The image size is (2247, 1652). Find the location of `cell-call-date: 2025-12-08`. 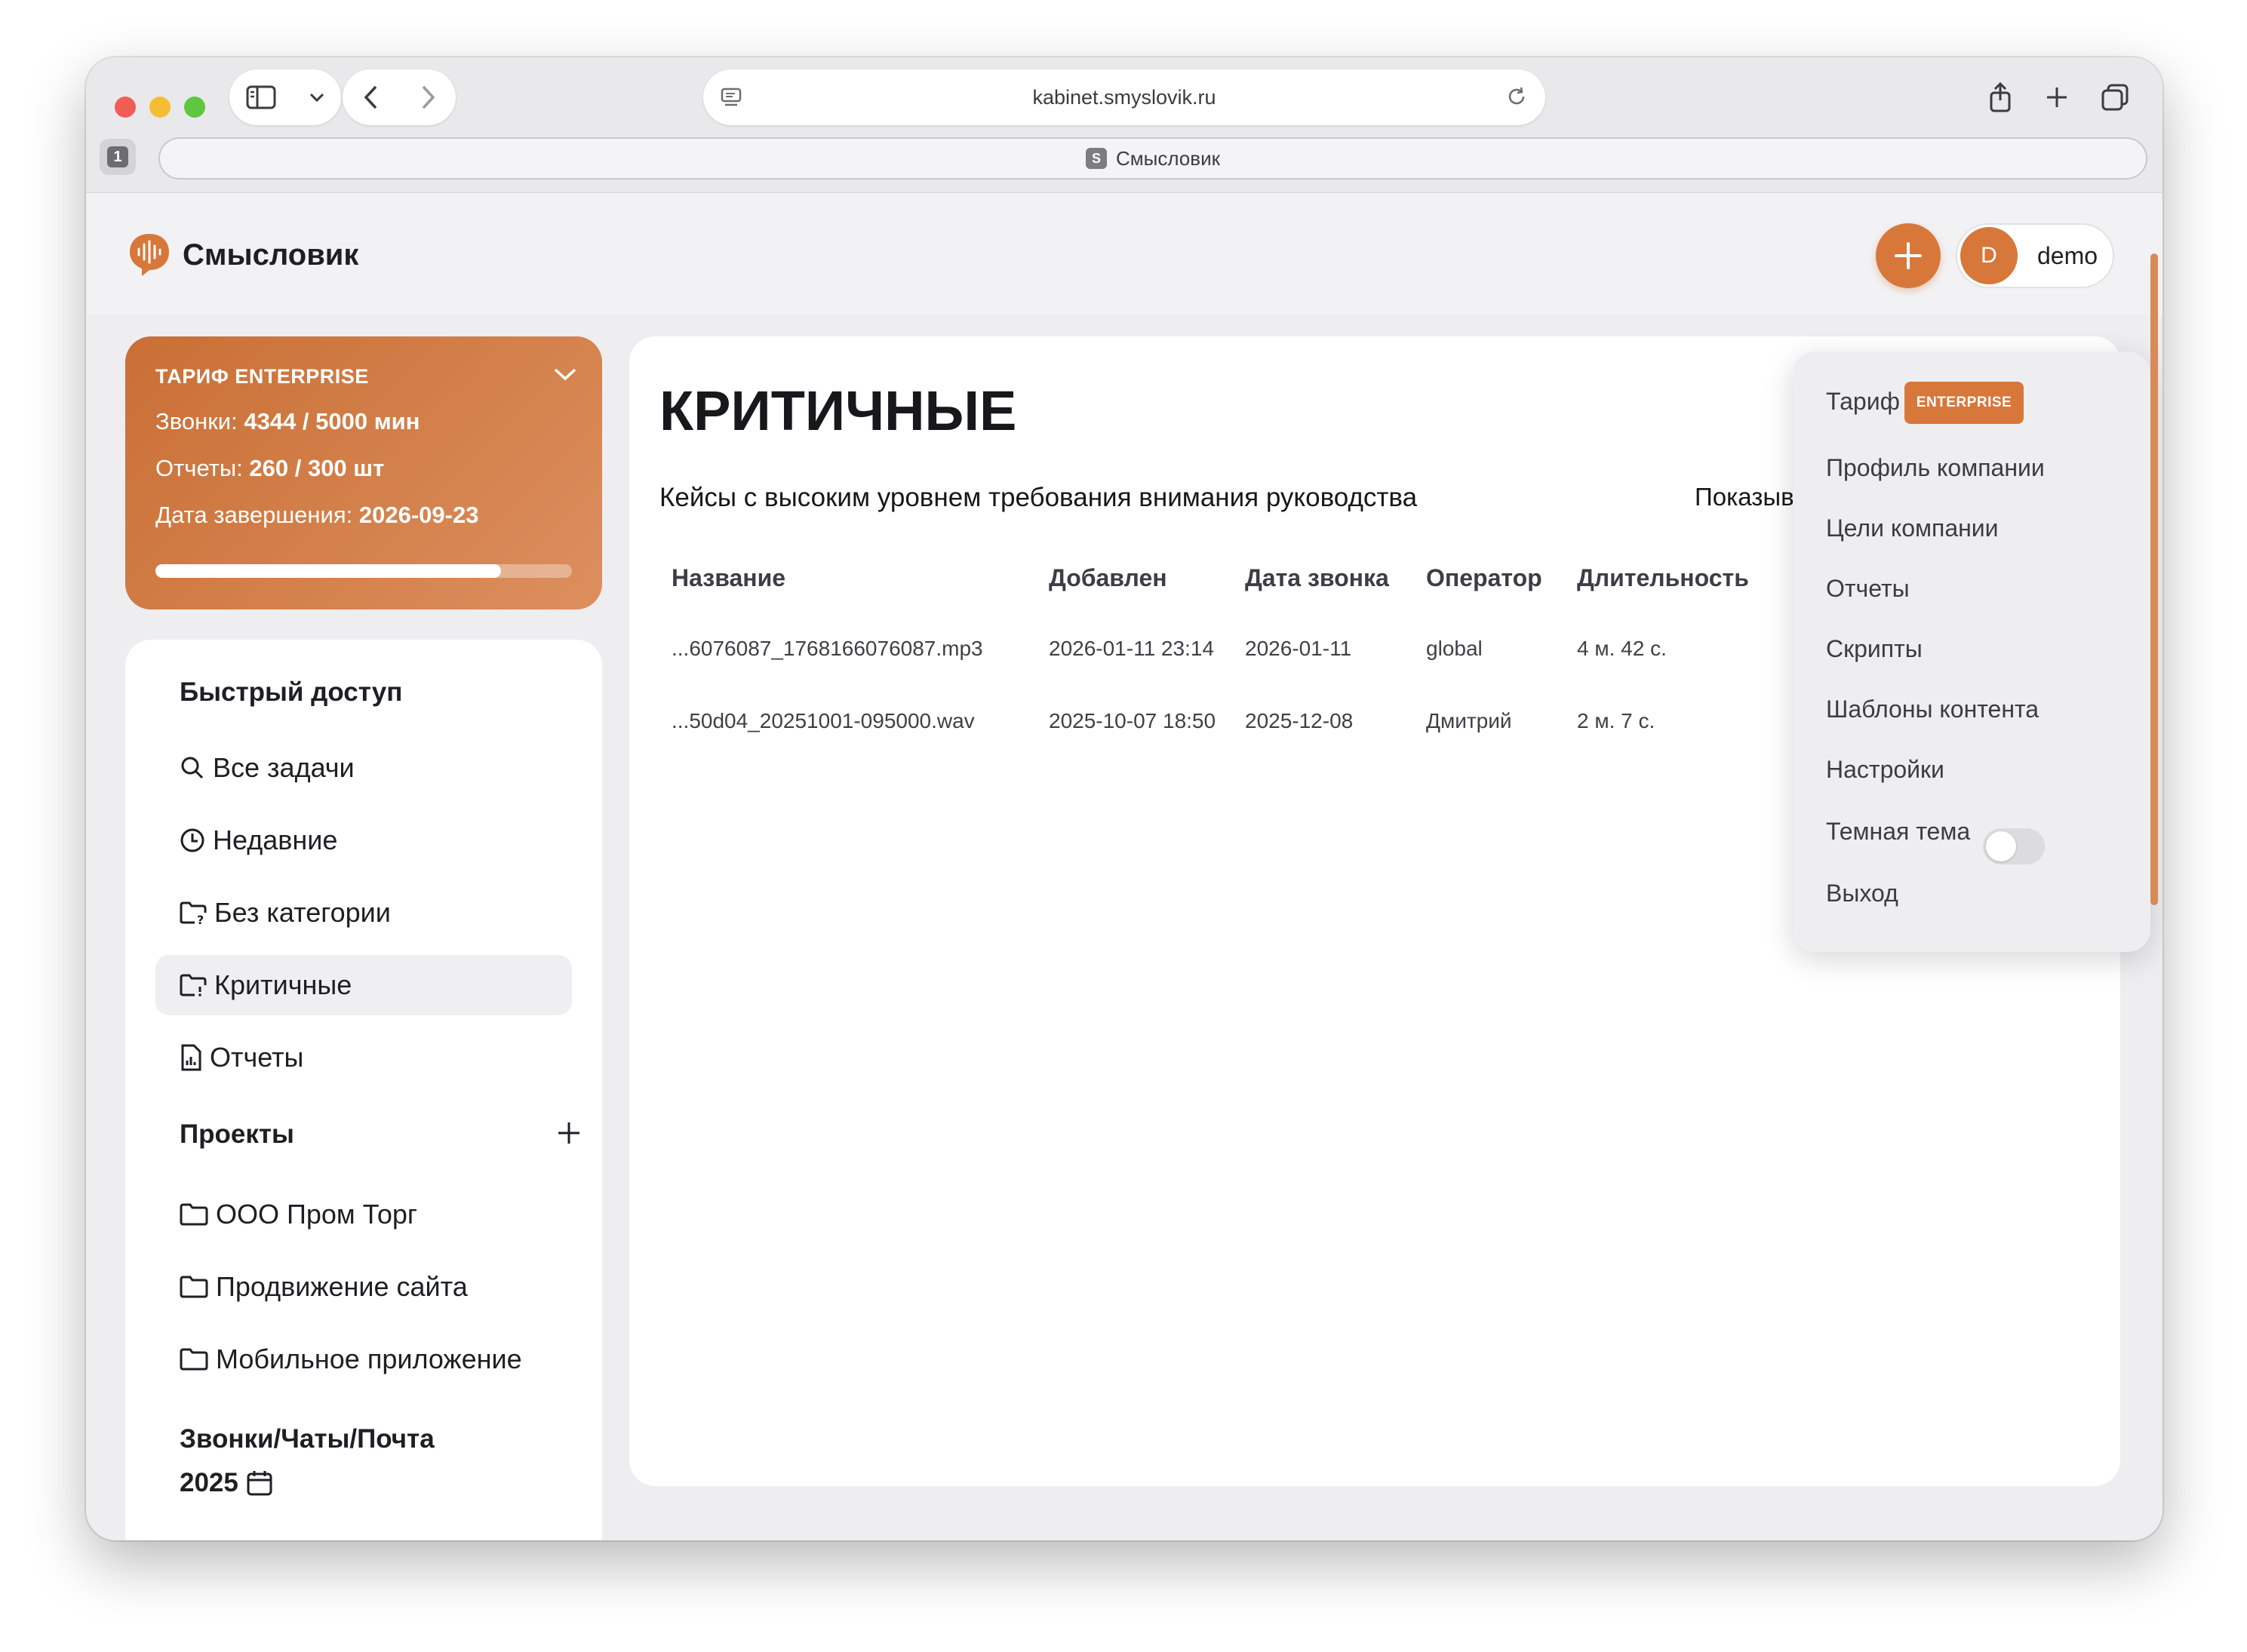

cell-call-date: 2025-12-08 is located at coordinates (1300, 720).